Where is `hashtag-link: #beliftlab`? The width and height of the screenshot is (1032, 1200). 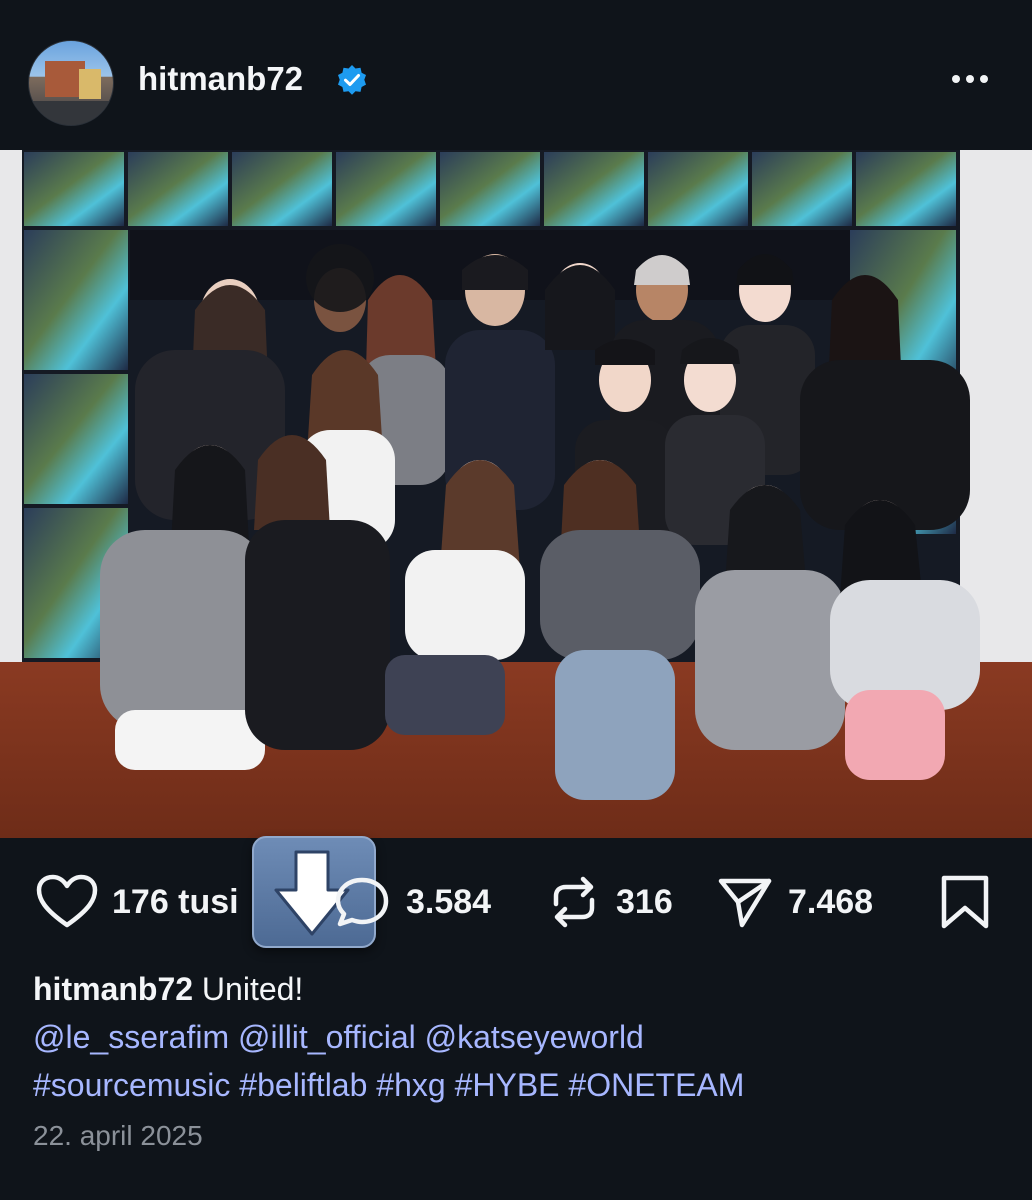
hashtag-link: #beliftlab is located at coordinates (303, 1085).